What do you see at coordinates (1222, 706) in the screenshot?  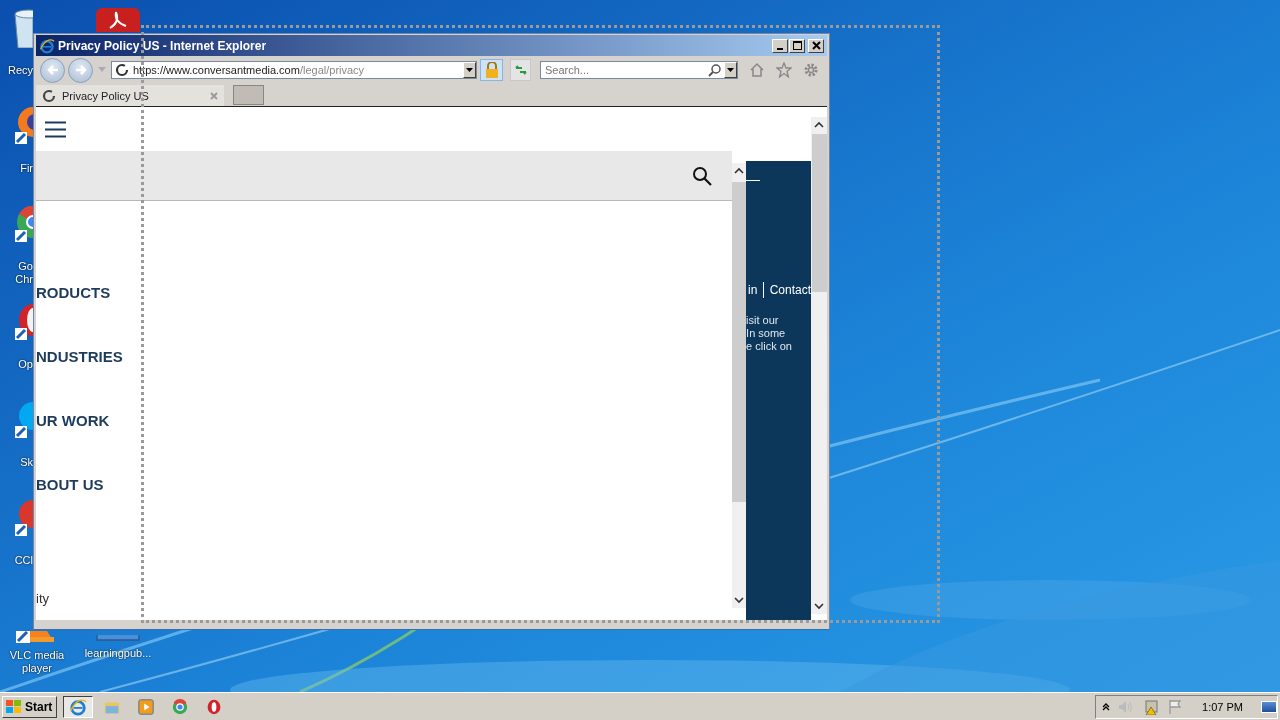 I see `clock: 1:07 PM` at bounding box center [1222, 706].